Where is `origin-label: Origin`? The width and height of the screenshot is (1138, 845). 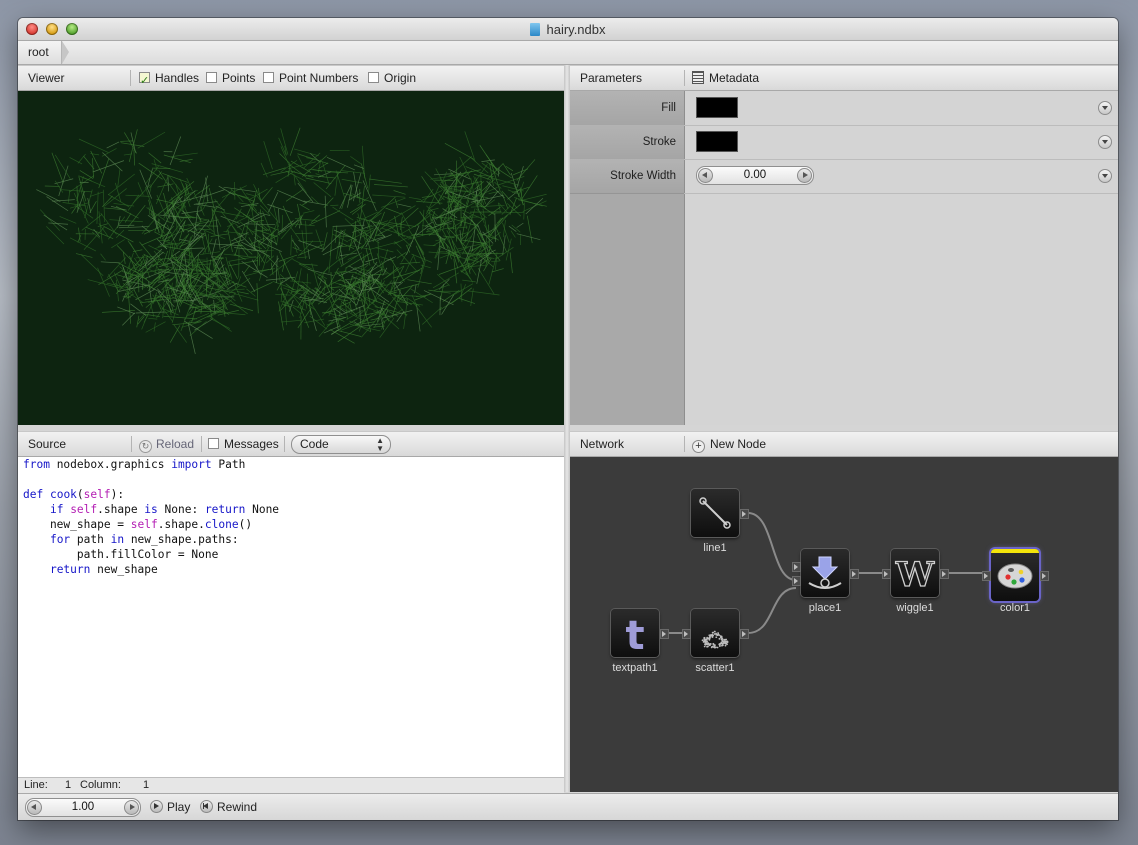
origin-label: Origin is located at coordinates (400, 78).